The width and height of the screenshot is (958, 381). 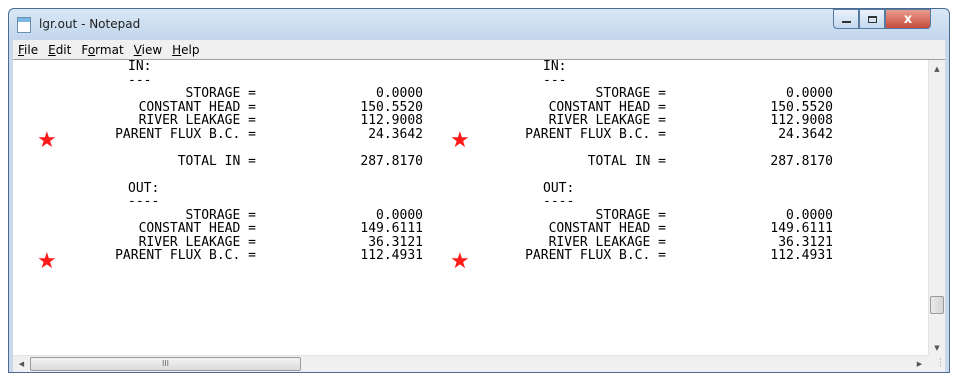 I want to click on close-button: x, so click(x=908, y=19).